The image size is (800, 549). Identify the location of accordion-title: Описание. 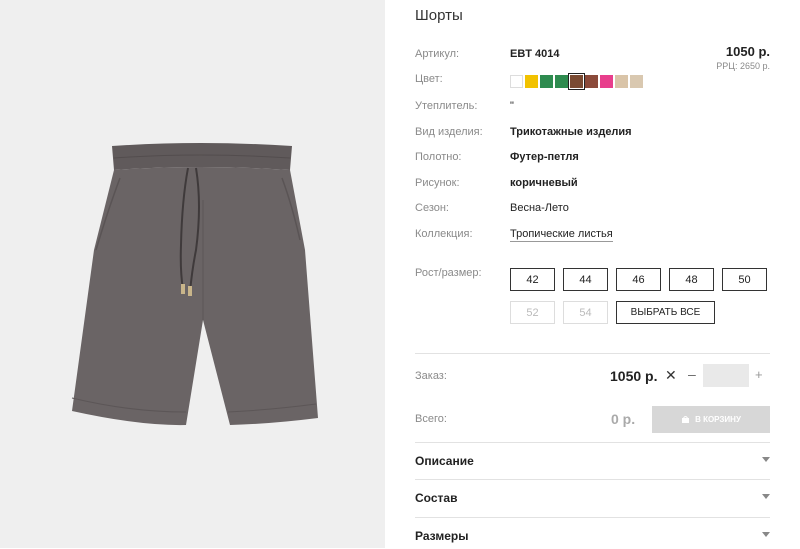
(444, 461).